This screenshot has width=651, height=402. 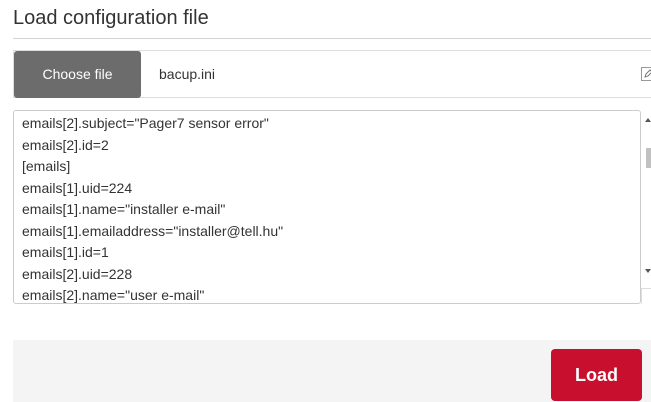 What do you see at coordinates (77, 187) in the screenshot?
I see `config-line: emails[1].uid=224` at bounding box center [77, 187].